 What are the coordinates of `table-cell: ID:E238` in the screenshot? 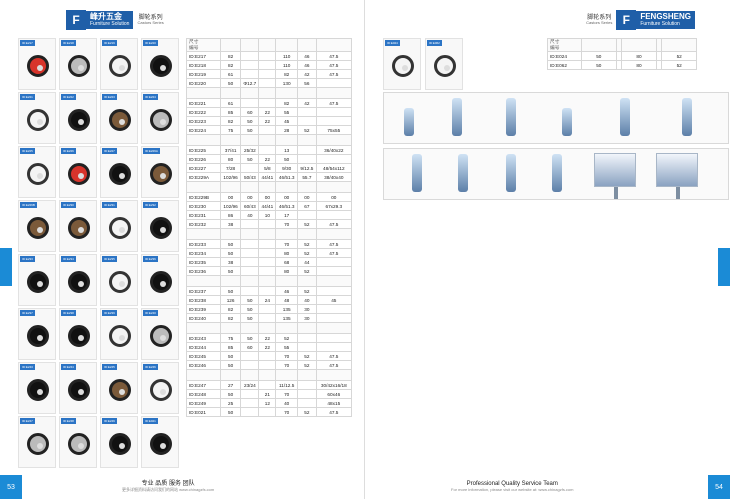 It's located at (203, 300).